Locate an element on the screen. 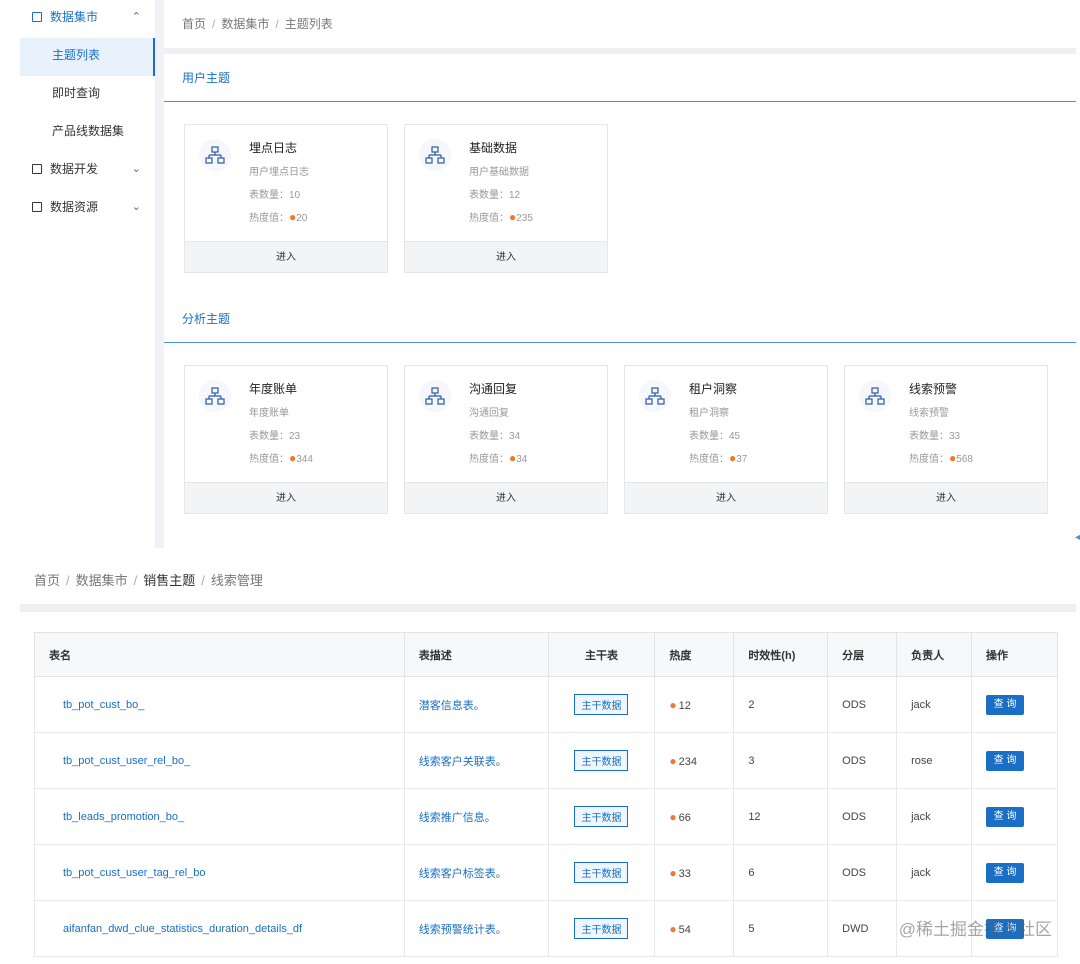  chevron-up-icon: ⌃ is located at coordinates (136, 17).